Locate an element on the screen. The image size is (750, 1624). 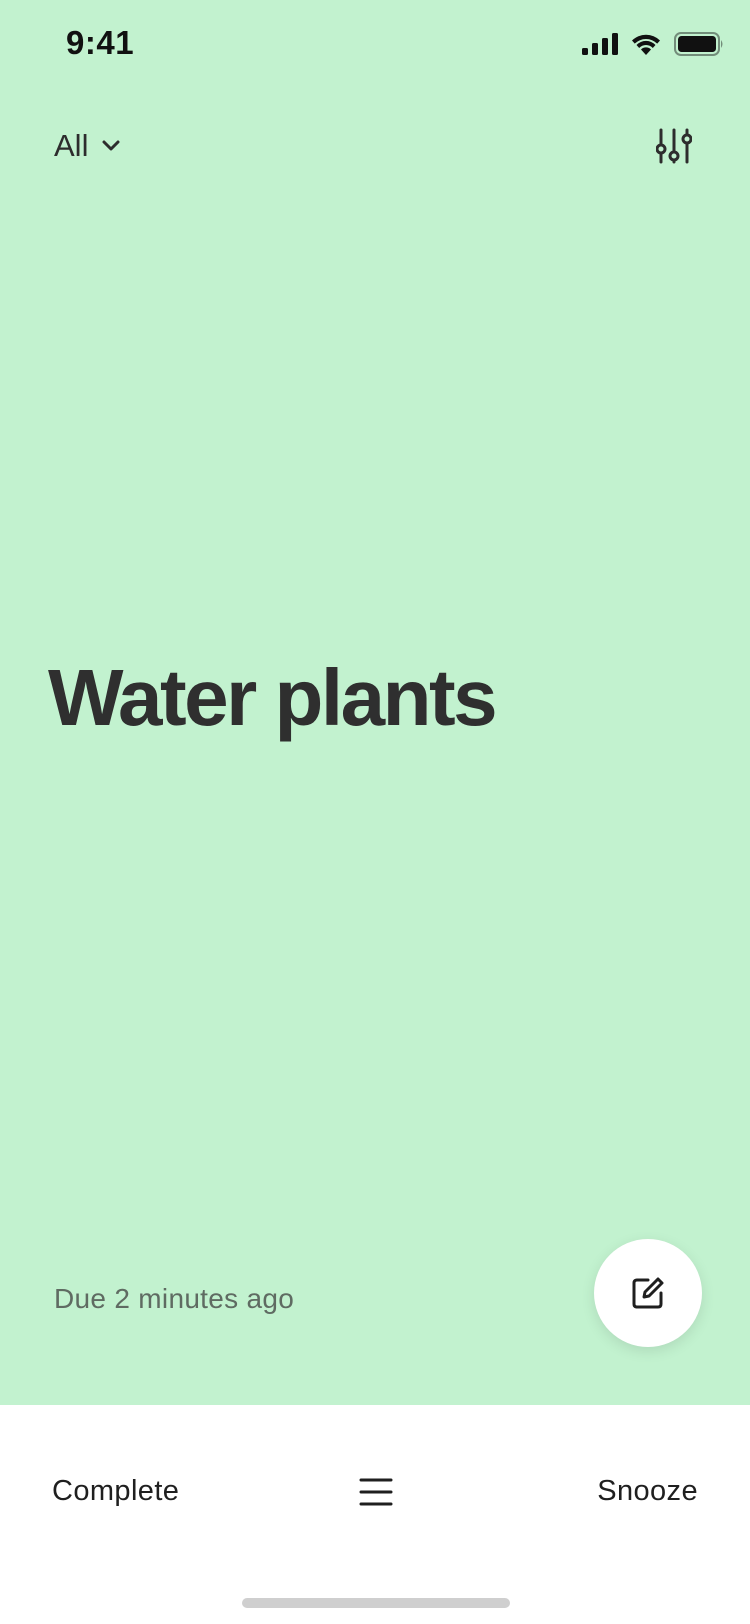
filter-dropdown: All is located at coordinates (87, 146).